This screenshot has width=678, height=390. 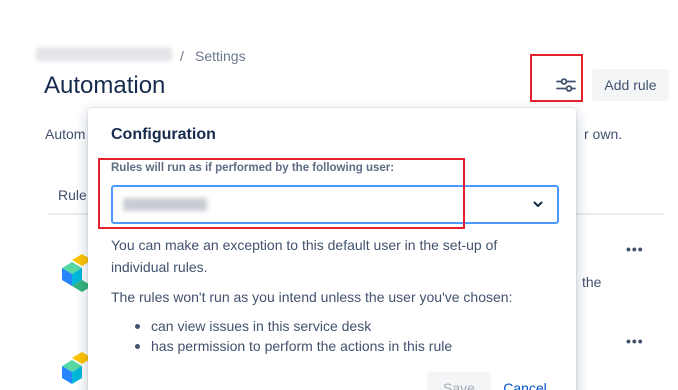 What do you see at coordinates (220, 56) in the screenshot?
I see `breadcrumb-settings: Settings` at bounding box center [220, 56].